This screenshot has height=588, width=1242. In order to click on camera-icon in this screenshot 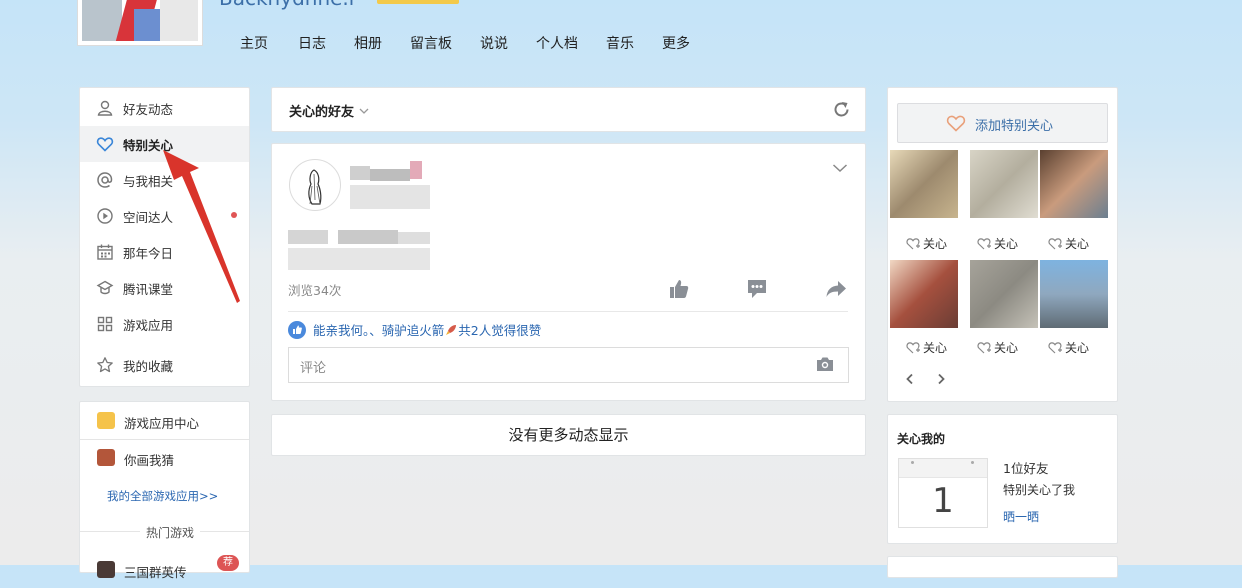, I will do `click(825, 364)`.